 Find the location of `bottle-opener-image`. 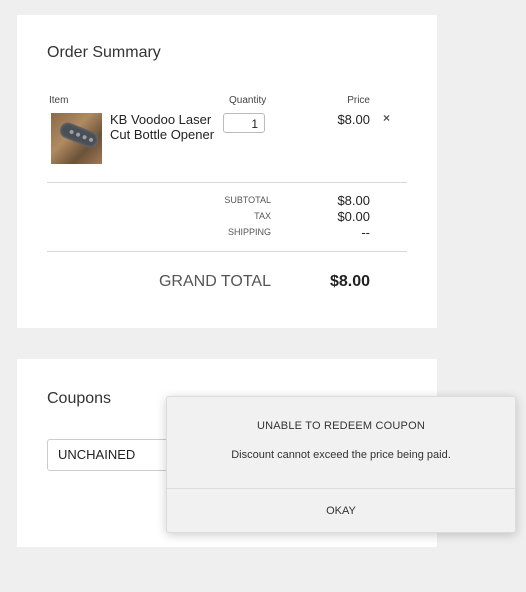

bottle-opener-image is located at coordinates (79, 135).